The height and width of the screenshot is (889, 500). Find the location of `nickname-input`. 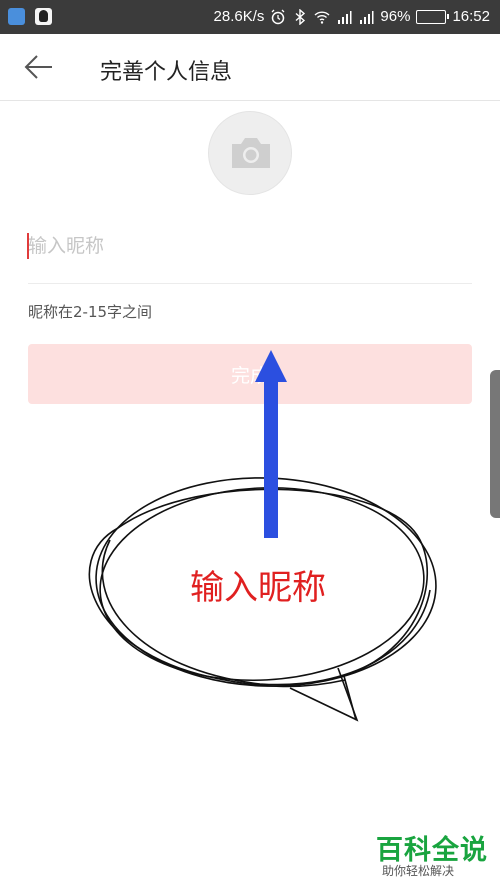

nickname-input is located at coordinates (250, 246).